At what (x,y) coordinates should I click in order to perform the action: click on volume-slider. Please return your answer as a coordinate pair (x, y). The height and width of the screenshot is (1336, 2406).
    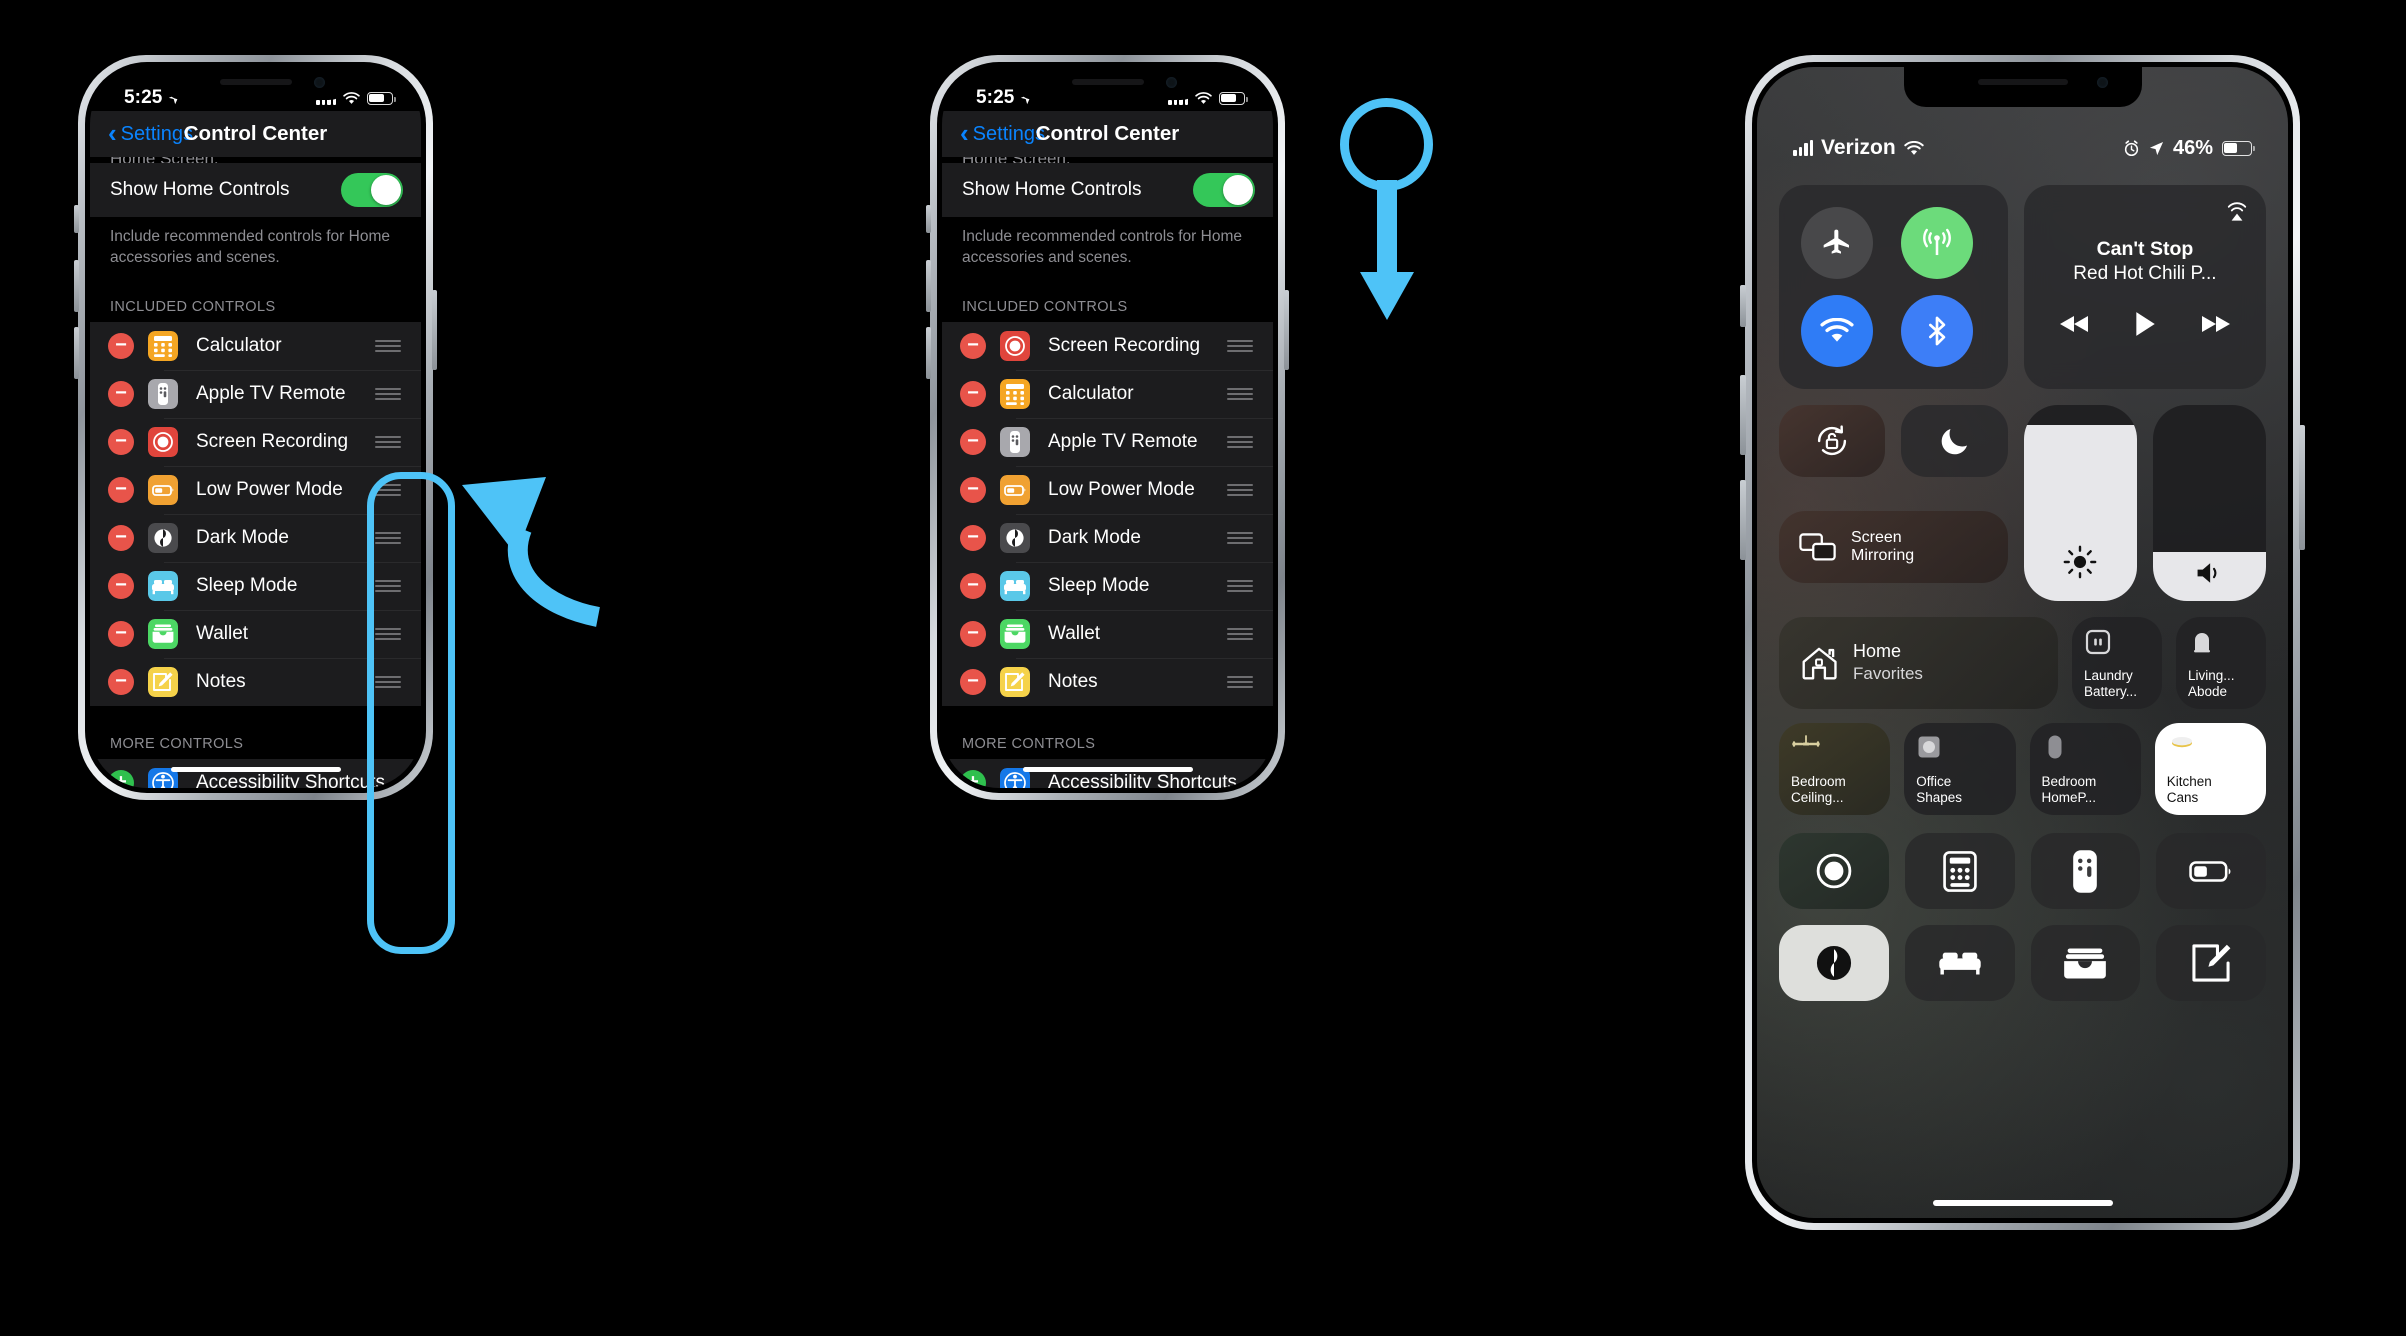
    Looking at the image, I should click on (2209, 503).